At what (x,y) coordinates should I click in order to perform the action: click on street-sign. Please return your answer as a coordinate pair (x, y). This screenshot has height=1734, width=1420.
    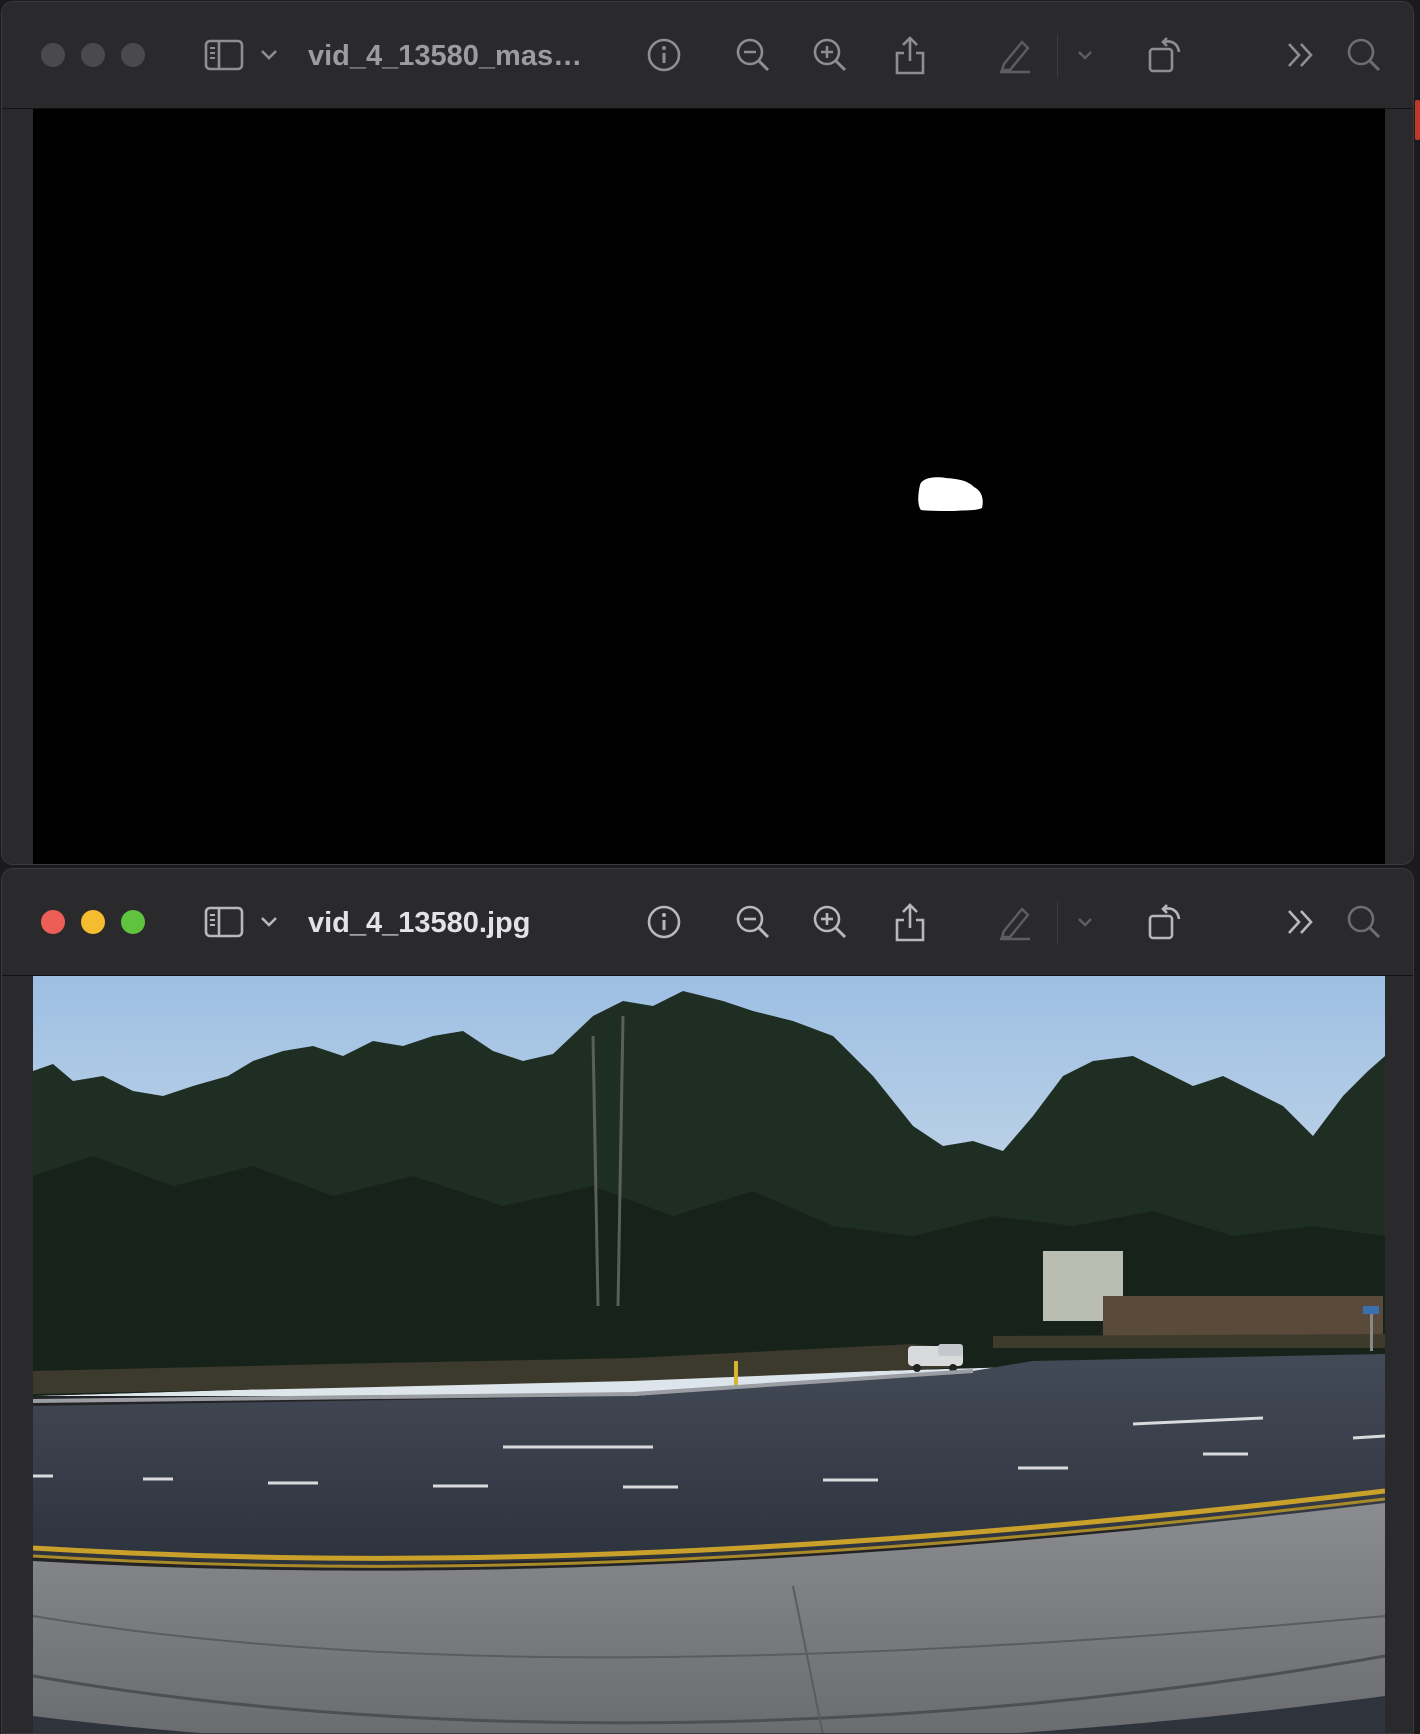
    Looking at the image, I should click on (1371, 1310).